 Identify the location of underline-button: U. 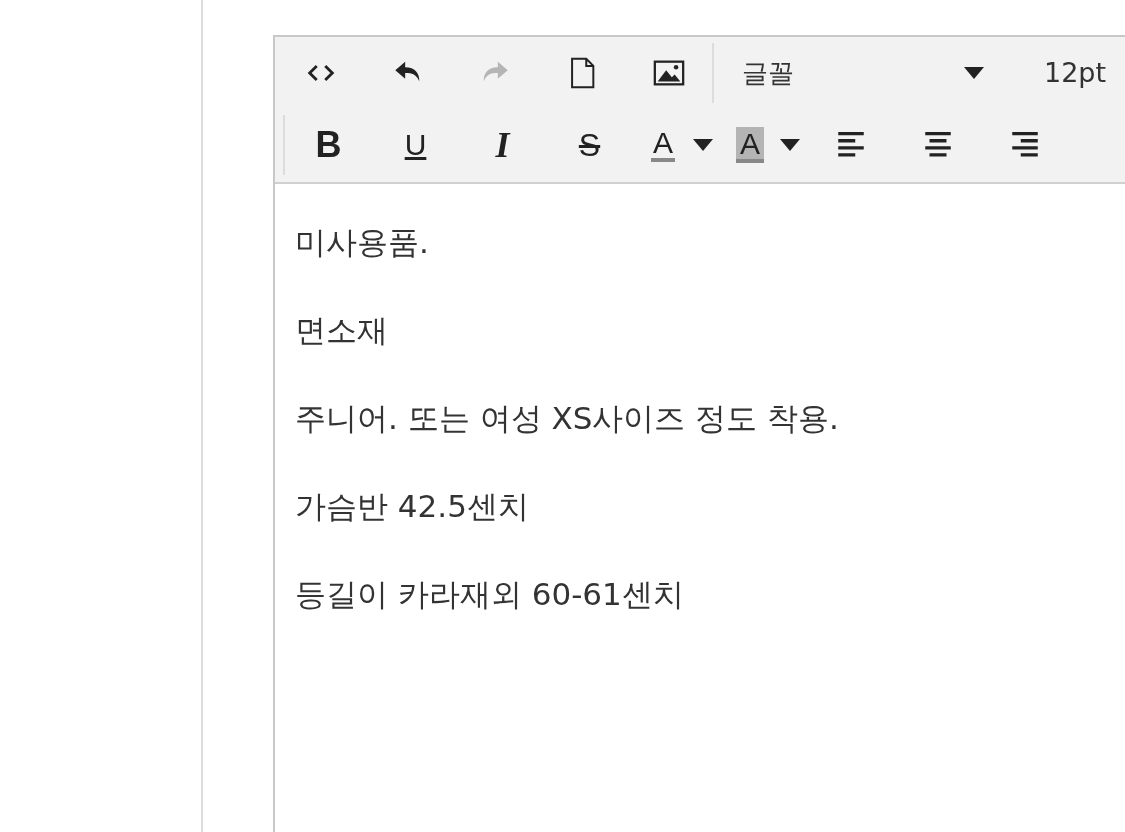
(415, 145).